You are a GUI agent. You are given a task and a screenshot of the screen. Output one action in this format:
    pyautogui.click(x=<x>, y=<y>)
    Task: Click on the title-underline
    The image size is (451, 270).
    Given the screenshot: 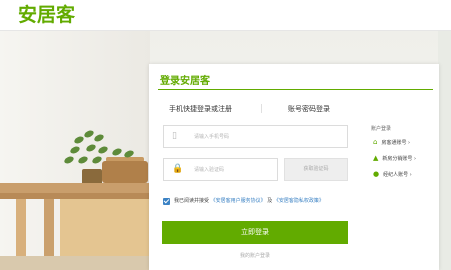 What is the action you would take?
    pyautogui.click(x=295, y=89)
    